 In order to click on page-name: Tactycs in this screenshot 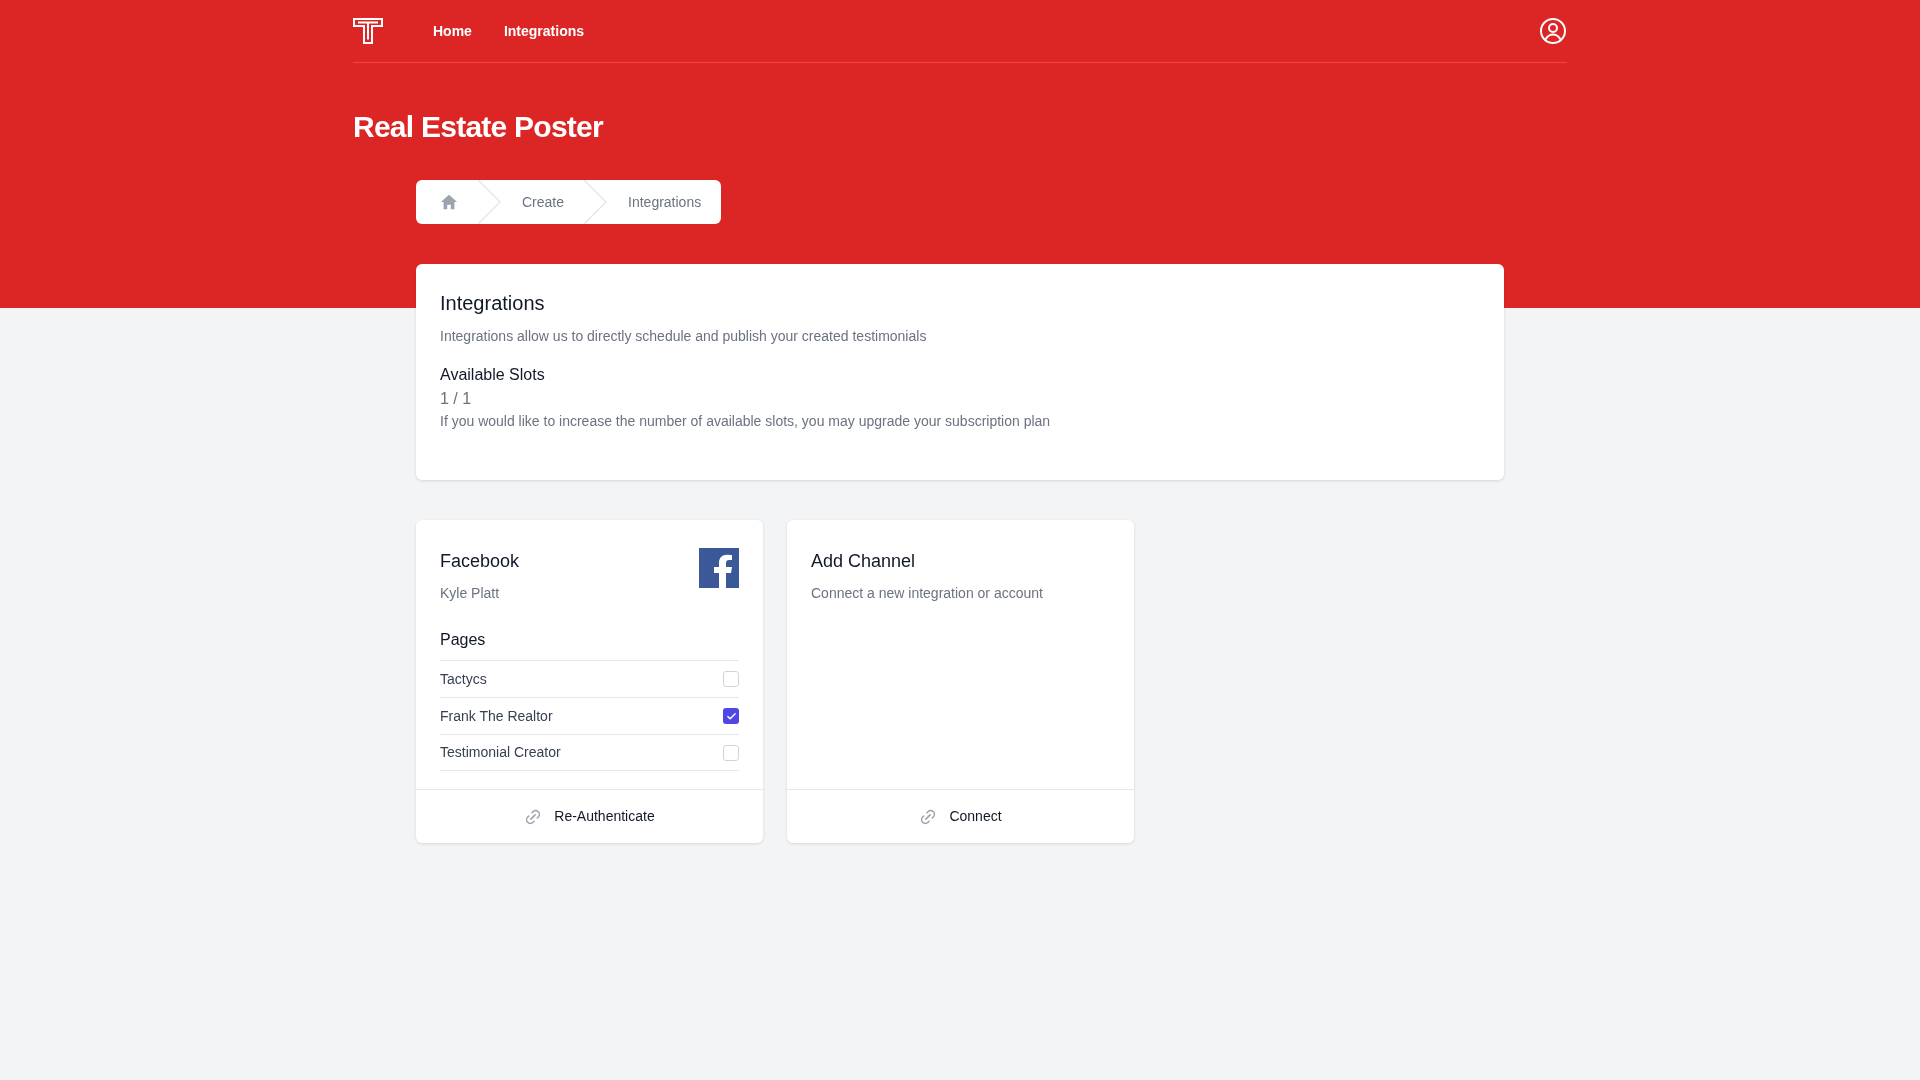, I will do `click(463, 679)`.